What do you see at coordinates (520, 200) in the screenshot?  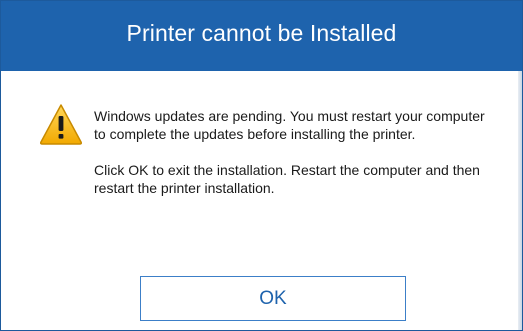 I see `dialog-right-edge` at bounding box center [520, 200].